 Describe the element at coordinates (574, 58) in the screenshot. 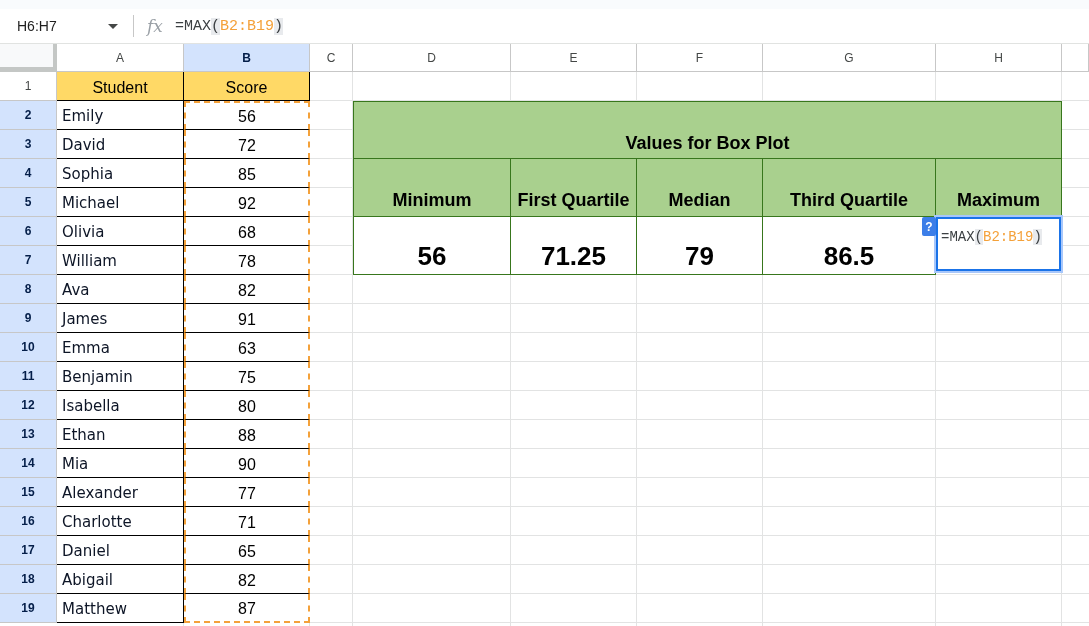

I see `column-header: E` at that location.